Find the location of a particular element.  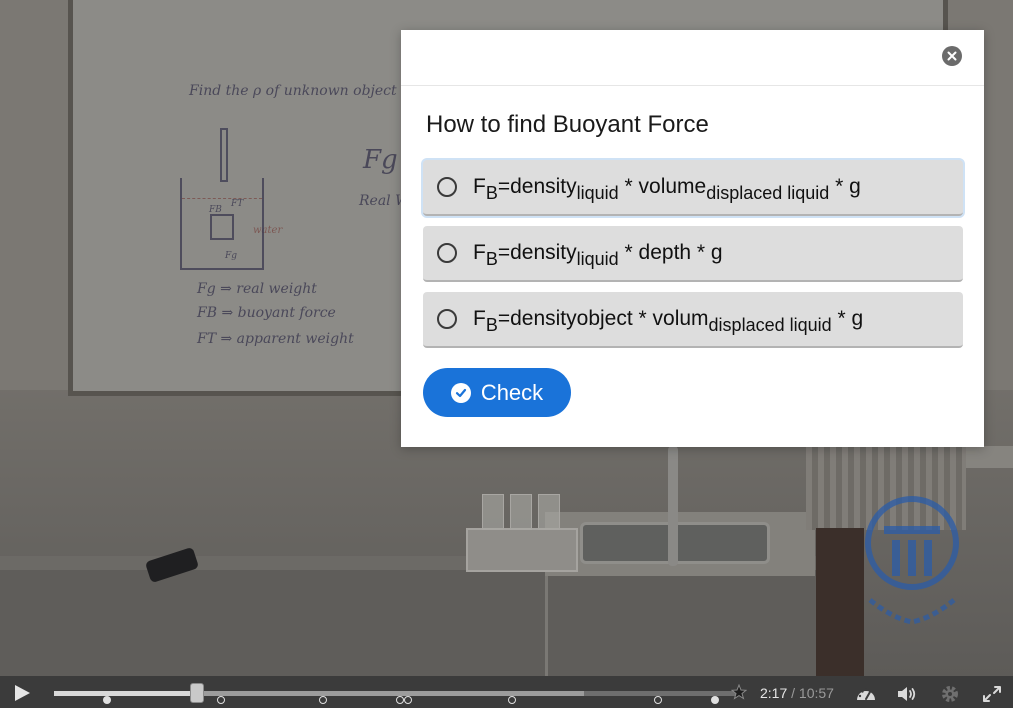

time-display: 2:17 / 10:57 is located at coordinates (797, 693).